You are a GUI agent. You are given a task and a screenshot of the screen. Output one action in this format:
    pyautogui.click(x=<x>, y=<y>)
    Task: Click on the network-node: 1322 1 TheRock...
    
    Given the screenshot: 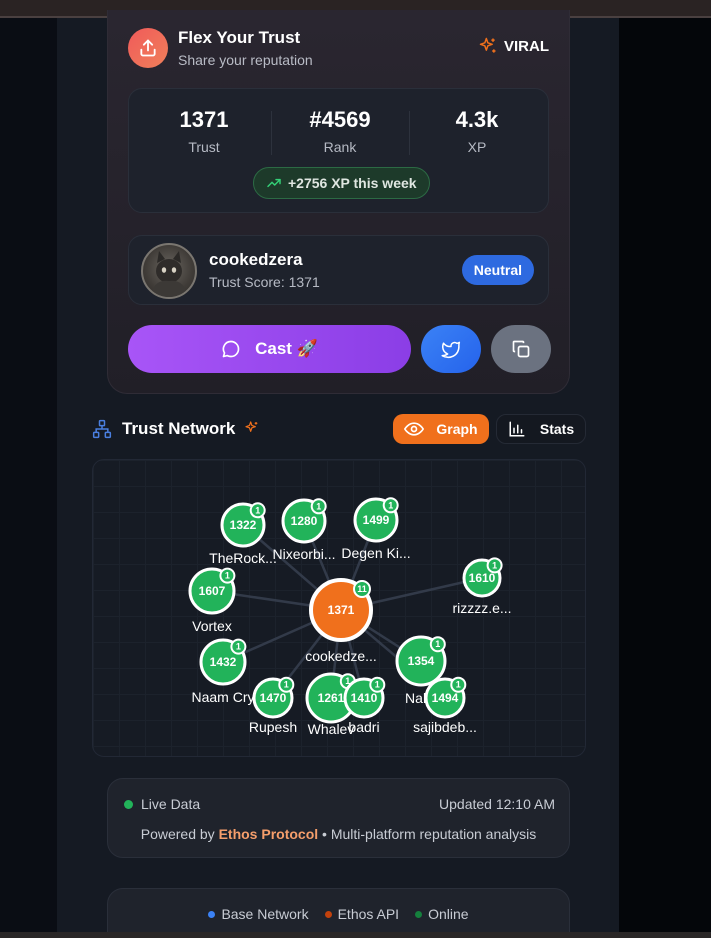 What is the action you would take?
    pyautogui.click(x=243, y=534)
    